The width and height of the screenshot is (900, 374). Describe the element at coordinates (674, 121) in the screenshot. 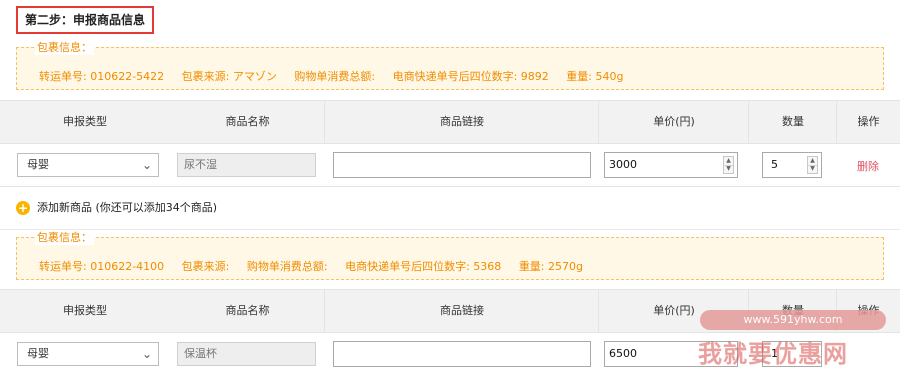

I see `col-header-price: 单价(円)` at that location.